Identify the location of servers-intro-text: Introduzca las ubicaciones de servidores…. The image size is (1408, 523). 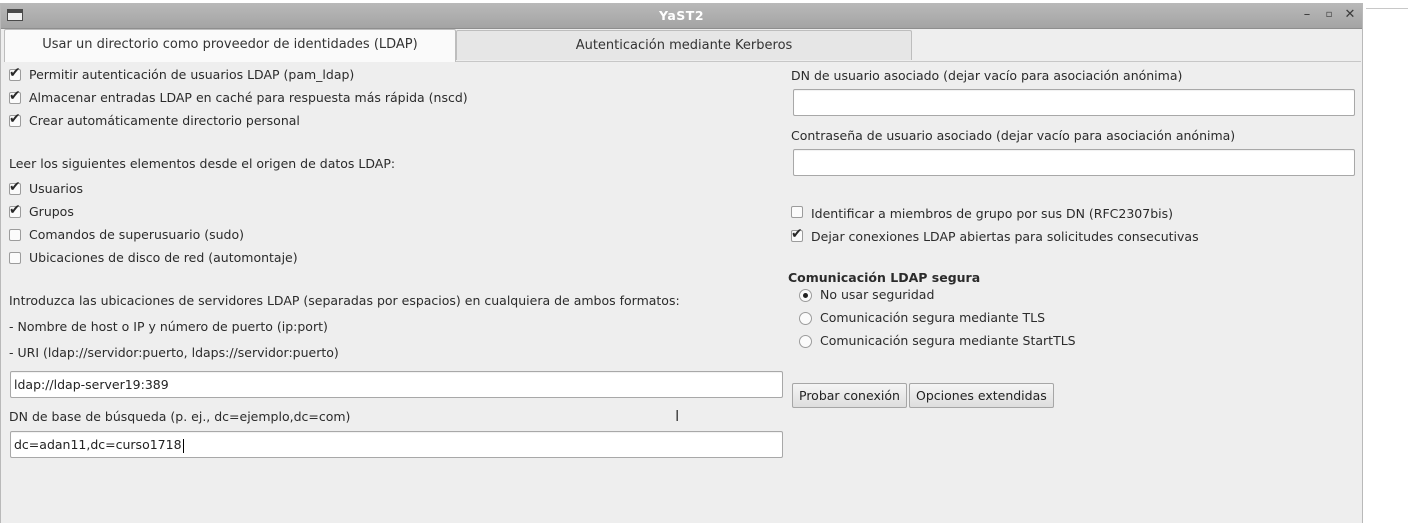
(344, 300).